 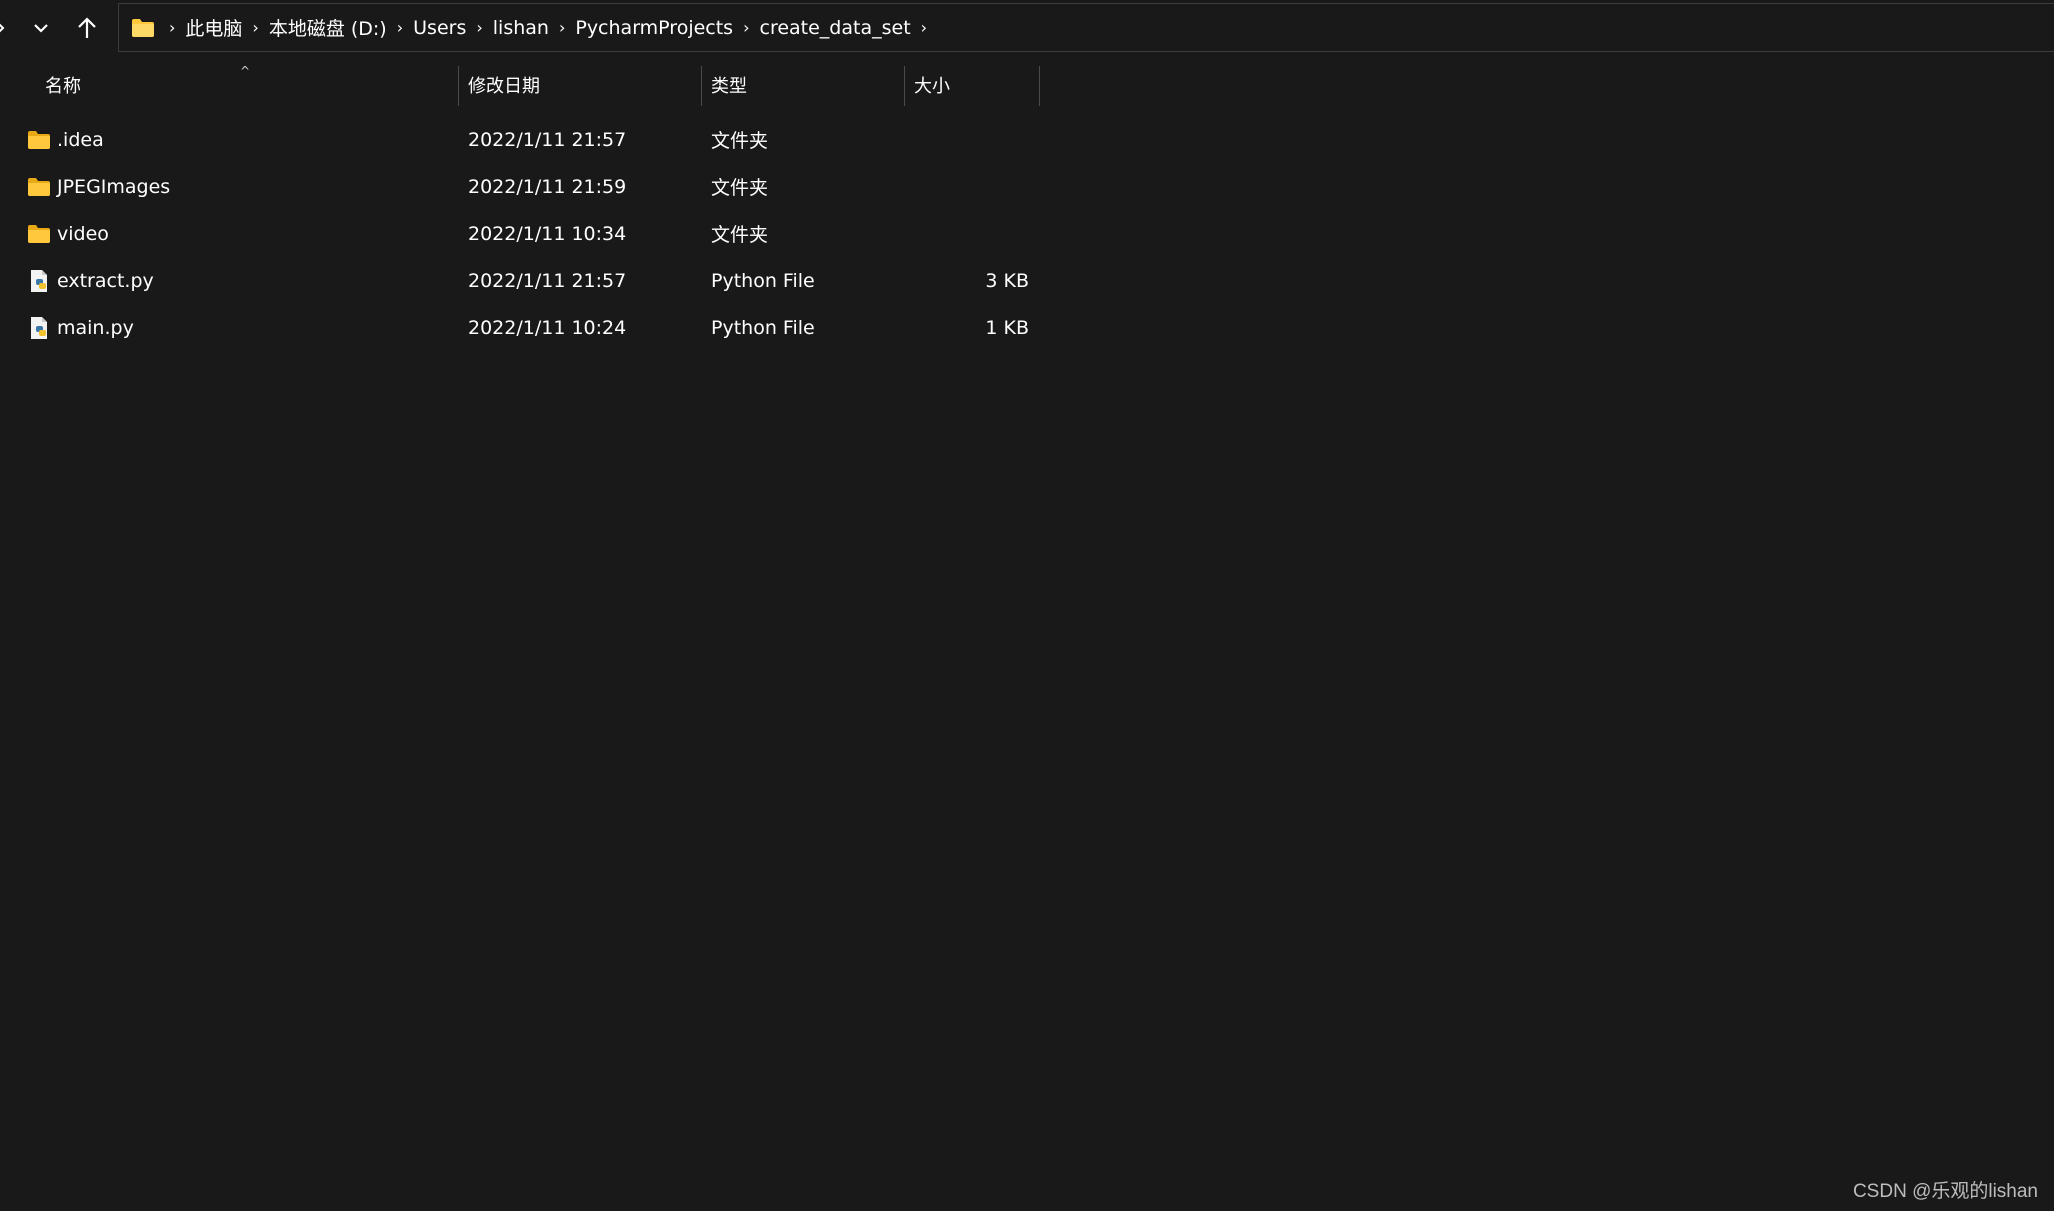 I want to click on list-item: .idea 2022/1/11 21:57 文件夹, so click(x=520, y=139).